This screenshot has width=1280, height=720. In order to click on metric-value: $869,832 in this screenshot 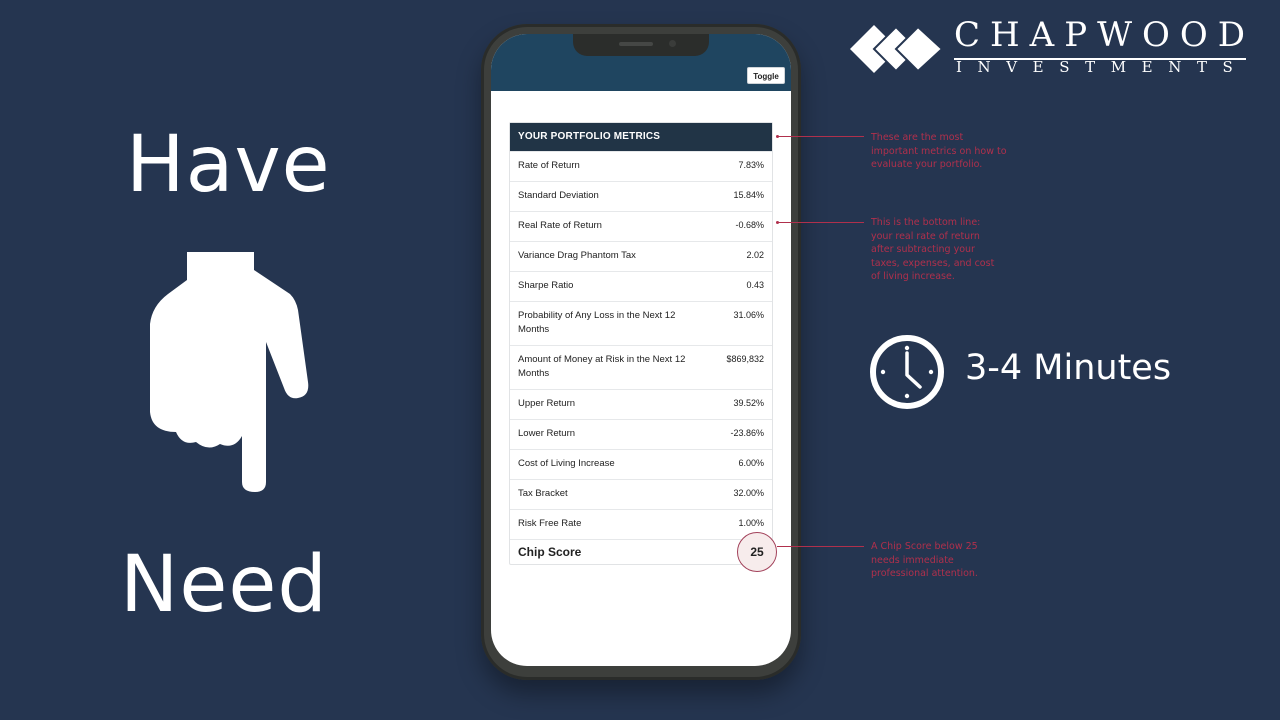, I will do `click(745, 359)`.